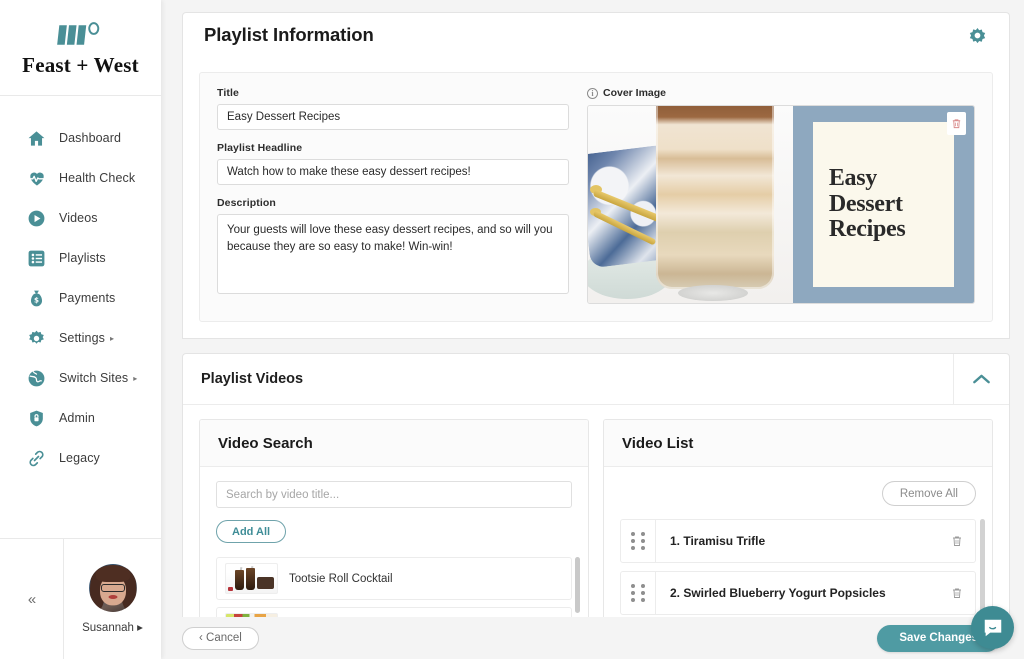 The width and height of the screenshot is (1024, 659). I want to click on page-header: Playlist Information, so click(596, 34).